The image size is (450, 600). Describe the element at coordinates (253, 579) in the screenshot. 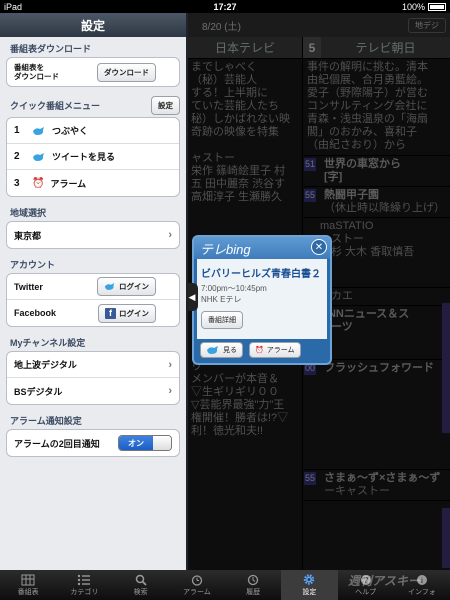

I see `history-icon` at that location.